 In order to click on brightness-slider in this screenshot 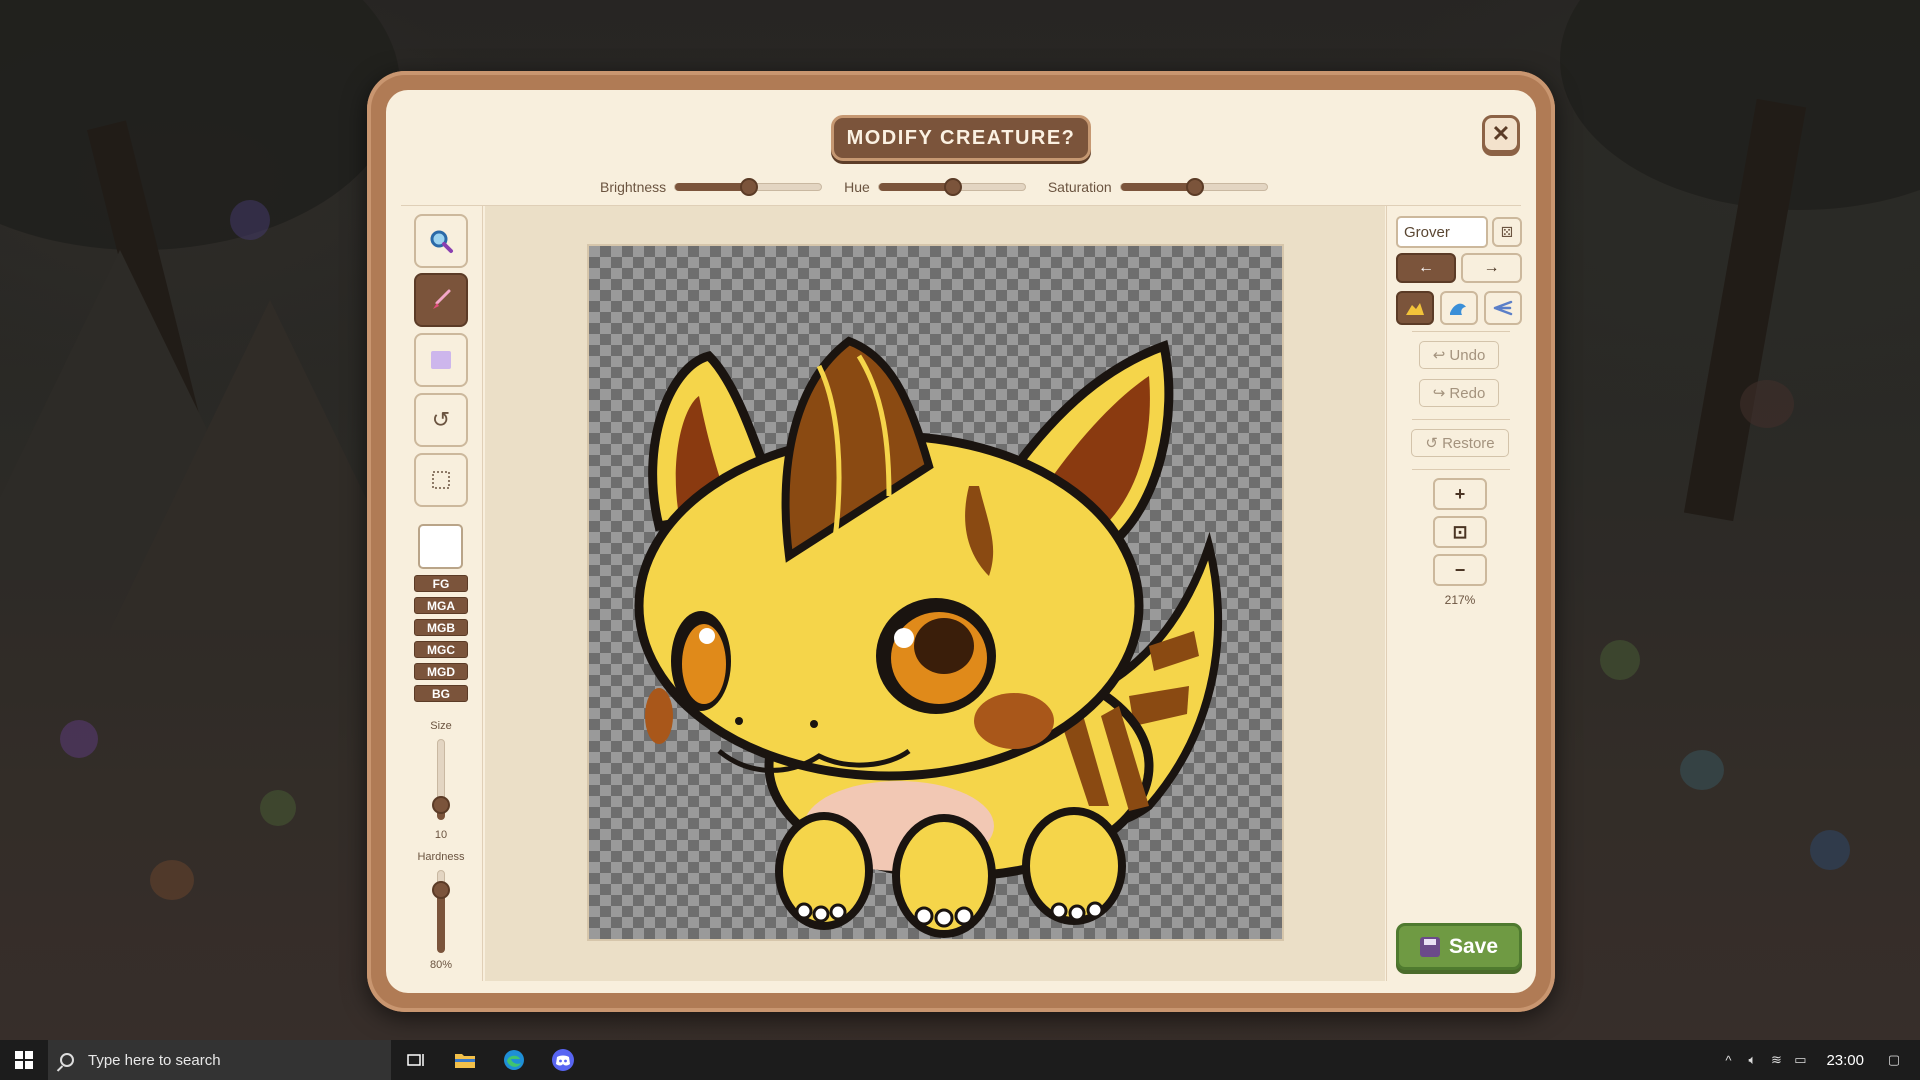, I will do `click(748, 187)`.